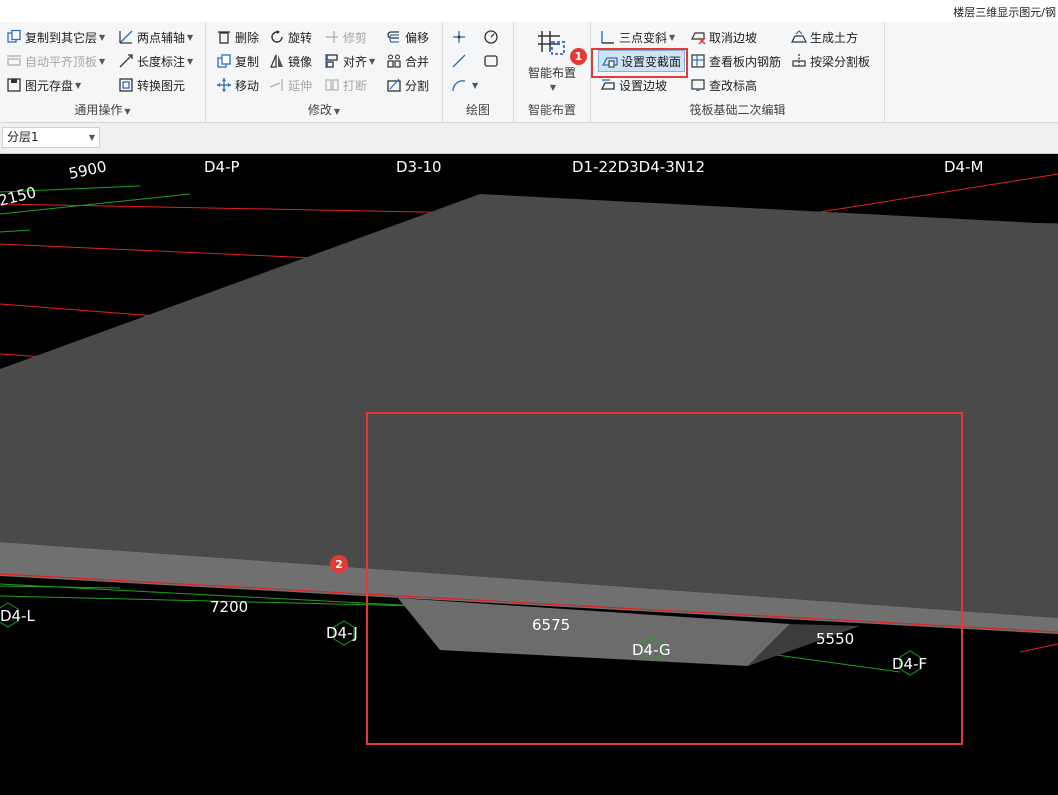 This screenshot has width=1058, height=795. Describe the element at coordinates (407, 85) in the screenshot. I see `split-button: 分割` at that location.